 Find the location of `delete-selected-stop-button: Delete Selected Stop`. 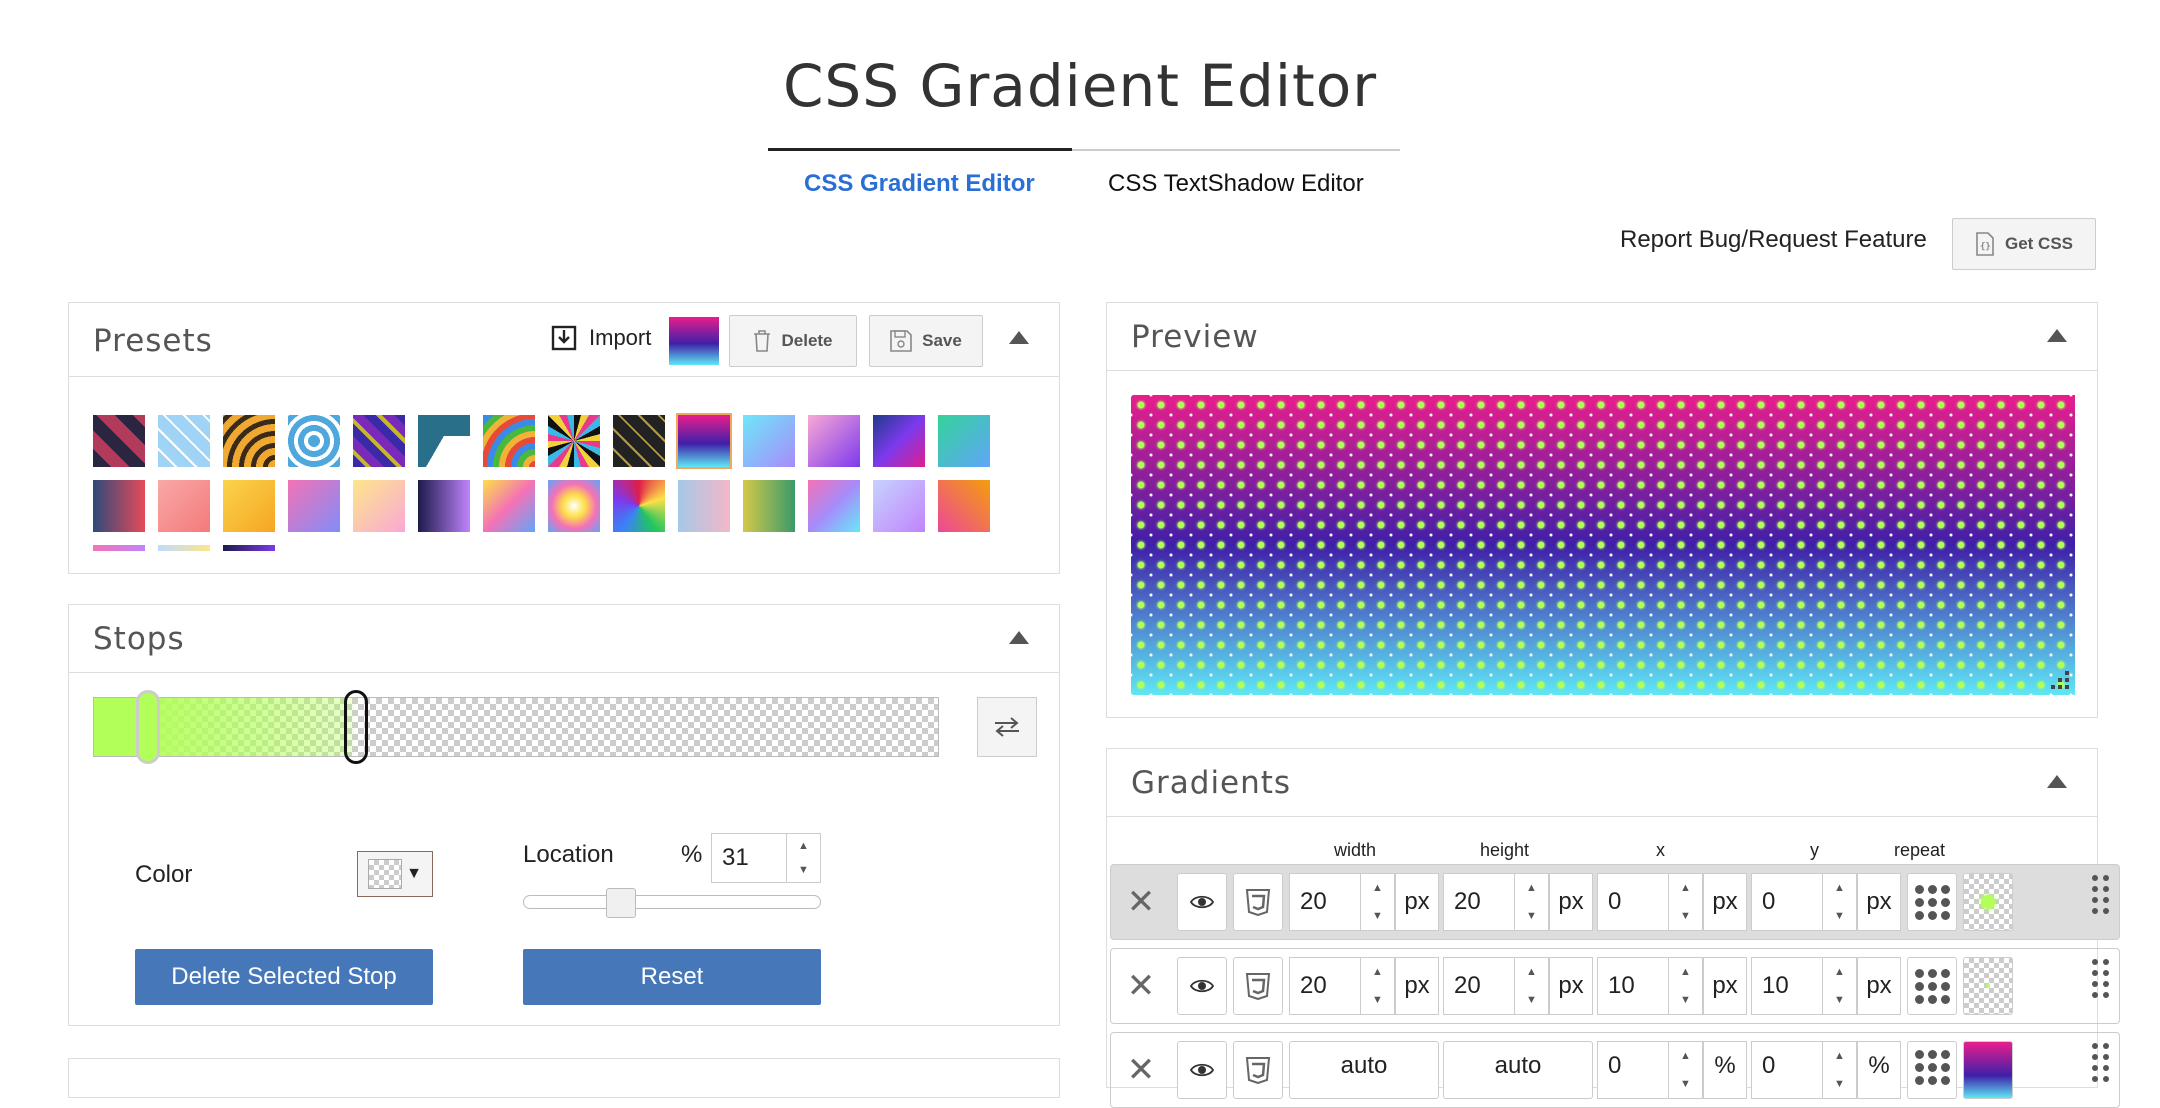

delete-selected-stop-button: Delete Selected Stop is located at coordinates (284, 977).